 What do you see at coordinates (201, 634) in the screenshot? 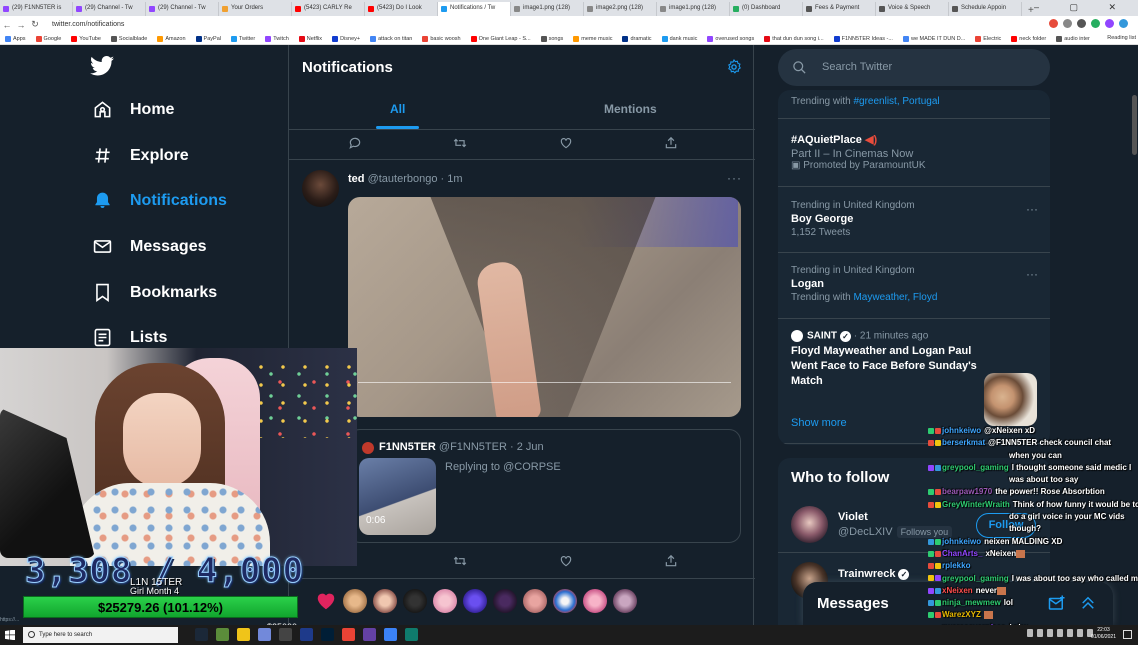
I see `steam-icon` at bounding box center [201, 634].